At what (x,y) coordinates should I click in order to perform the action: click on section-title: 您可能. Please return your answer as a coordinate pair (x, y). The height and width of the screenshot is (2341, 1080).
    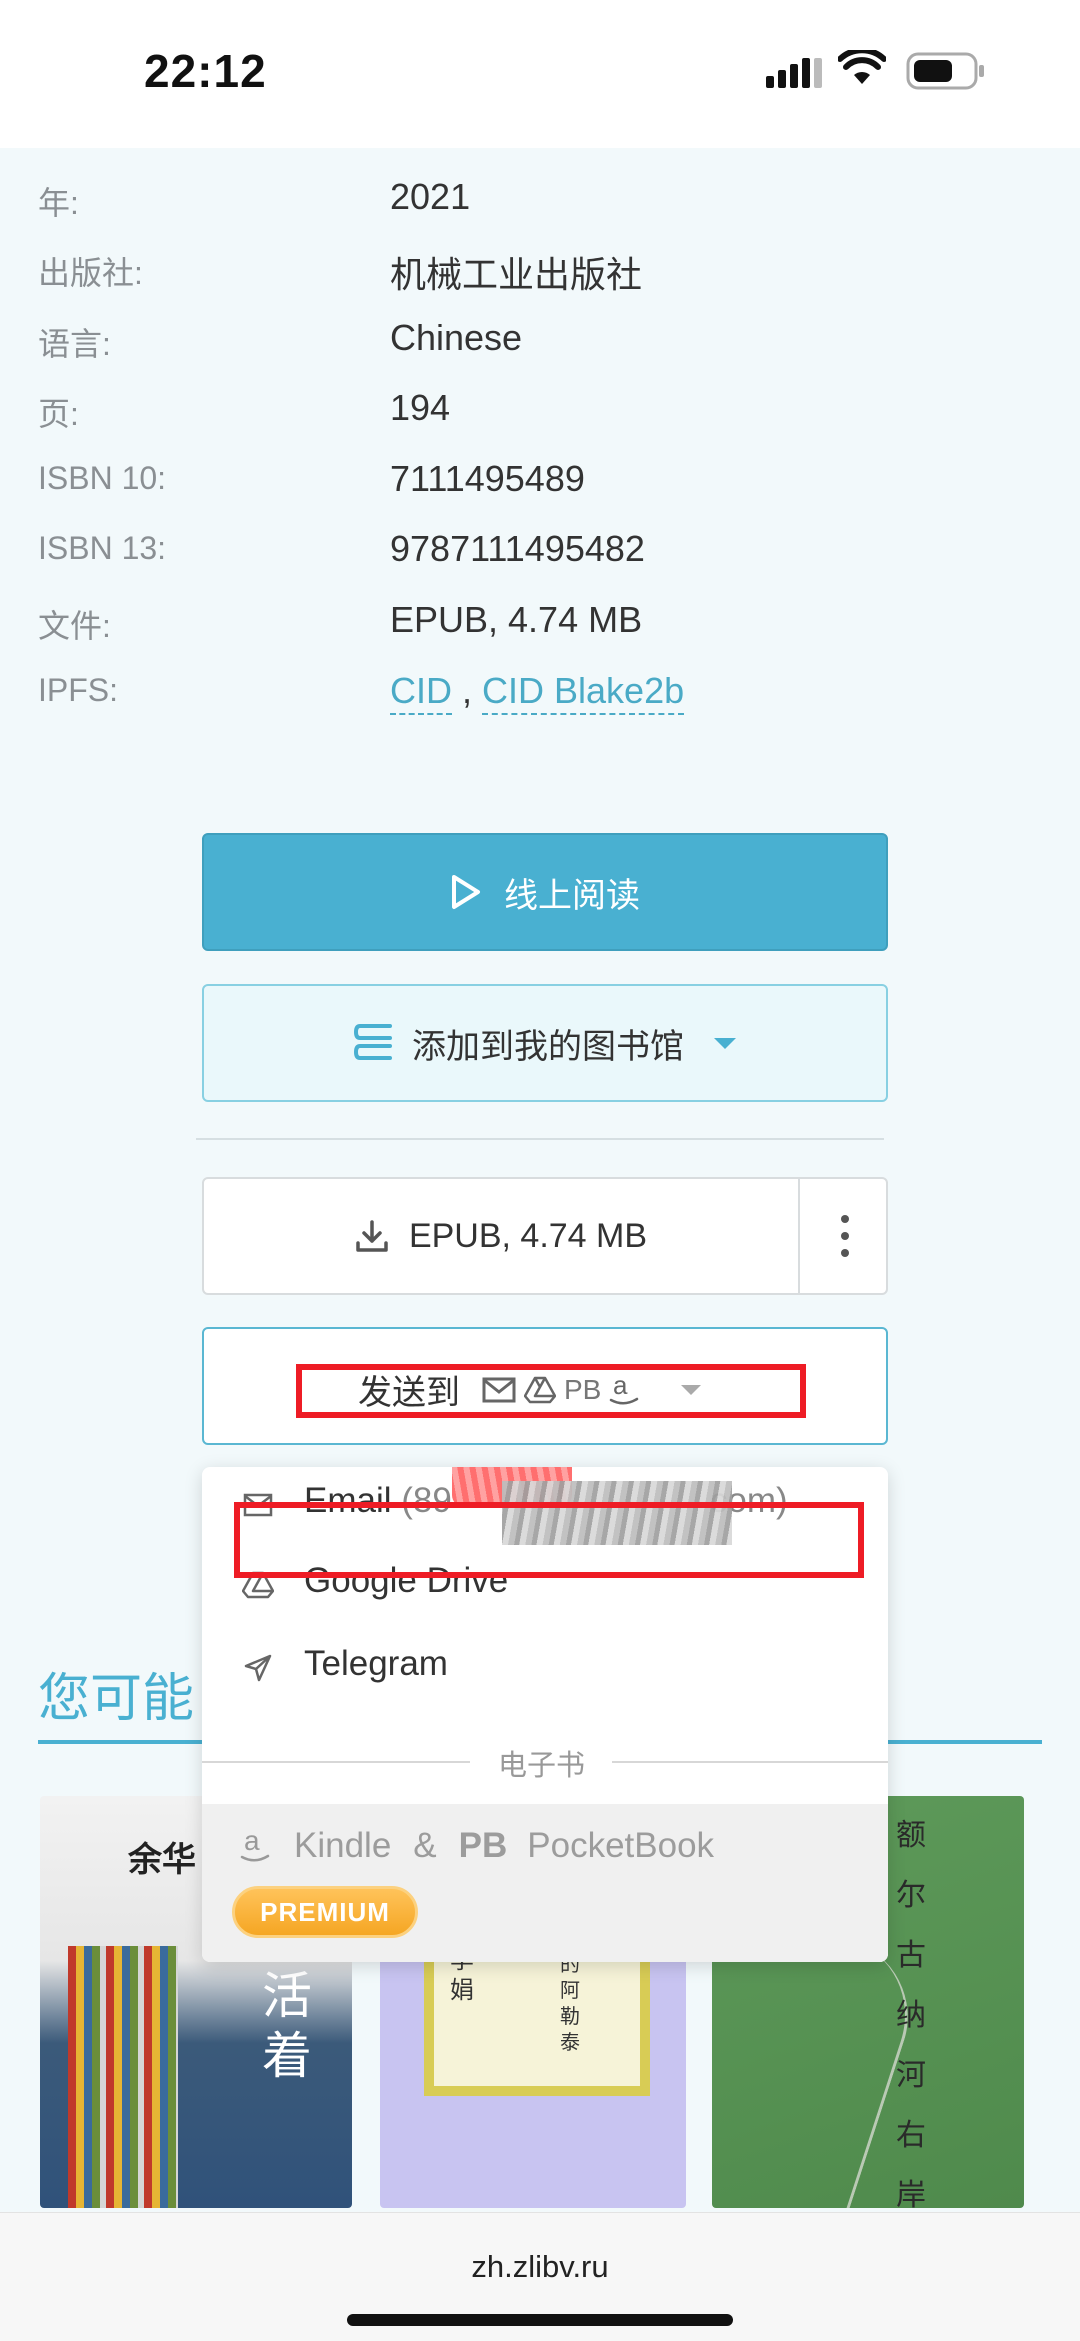
    Looking at the image, I should click on (116, 1699).